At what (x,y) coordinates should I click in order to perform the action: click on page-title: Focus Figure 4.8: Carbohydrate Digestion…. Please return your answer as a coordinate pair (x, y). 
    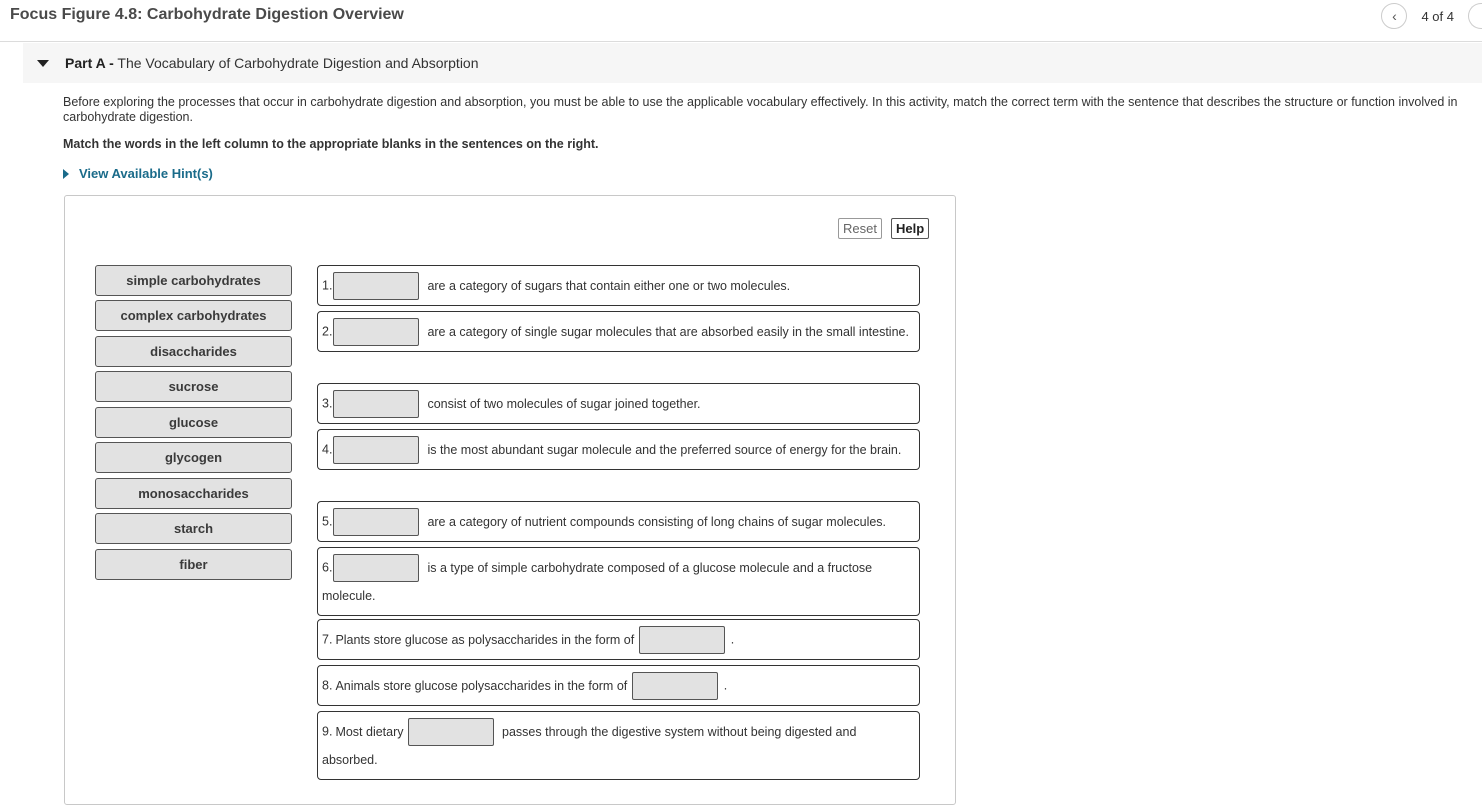
    Looking at the image, I should click on (207, 14).